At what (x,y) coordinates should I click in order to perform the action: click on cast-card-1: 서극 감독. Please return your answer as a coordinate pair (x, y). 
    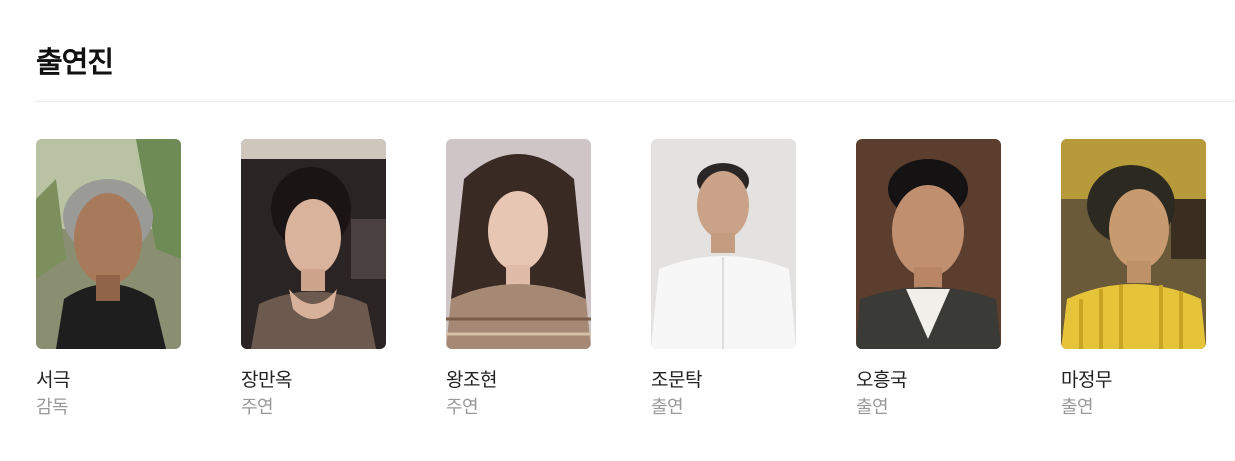
    Looking at the image, I should click on (108, 279).